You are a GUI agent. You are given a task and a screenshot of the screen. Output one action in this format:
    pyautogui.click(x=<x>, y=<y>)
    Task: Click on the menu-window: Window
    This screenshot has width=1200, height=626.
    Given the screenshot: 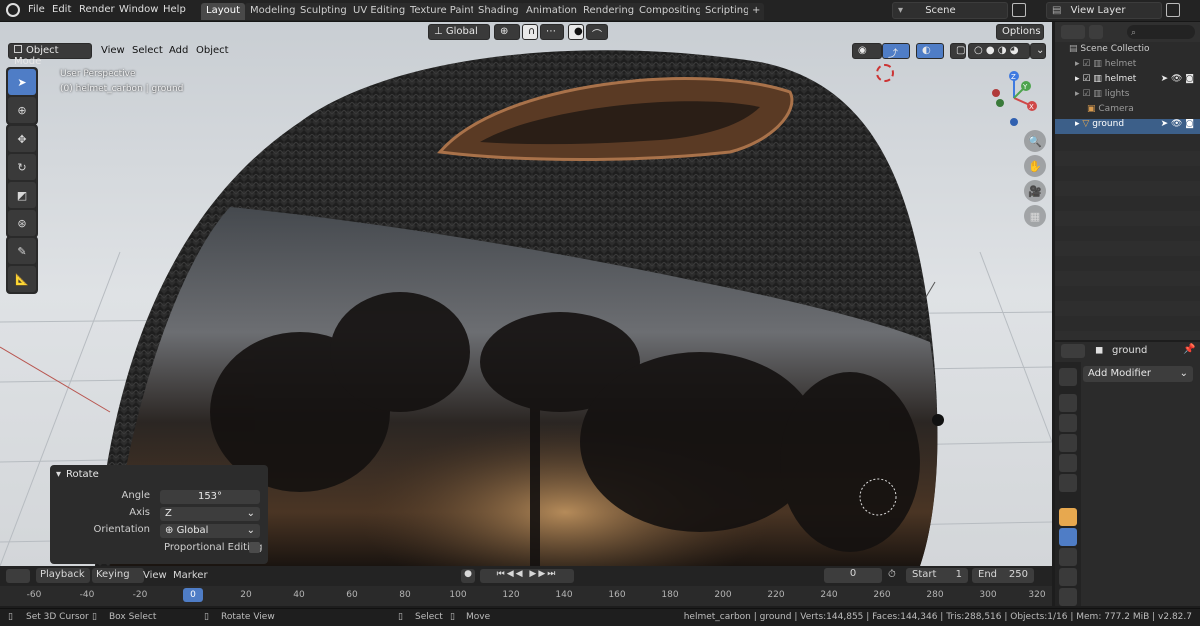 What is the action you would take?
    pyautogui.click(x=138, y=9)
    